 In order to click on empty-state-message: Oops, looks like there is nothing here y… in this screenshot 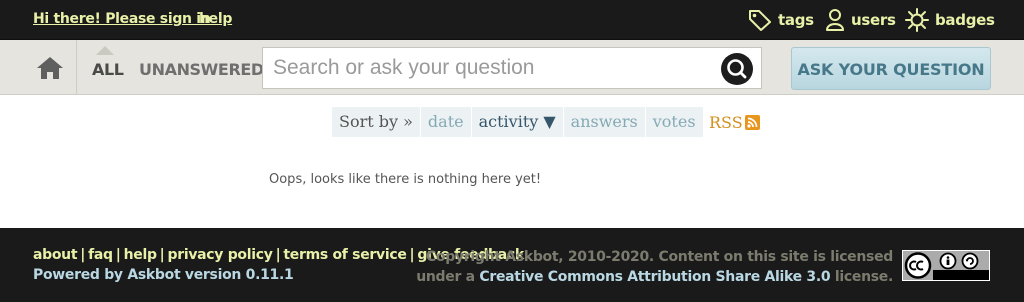, I will do `click(405, 179)`.